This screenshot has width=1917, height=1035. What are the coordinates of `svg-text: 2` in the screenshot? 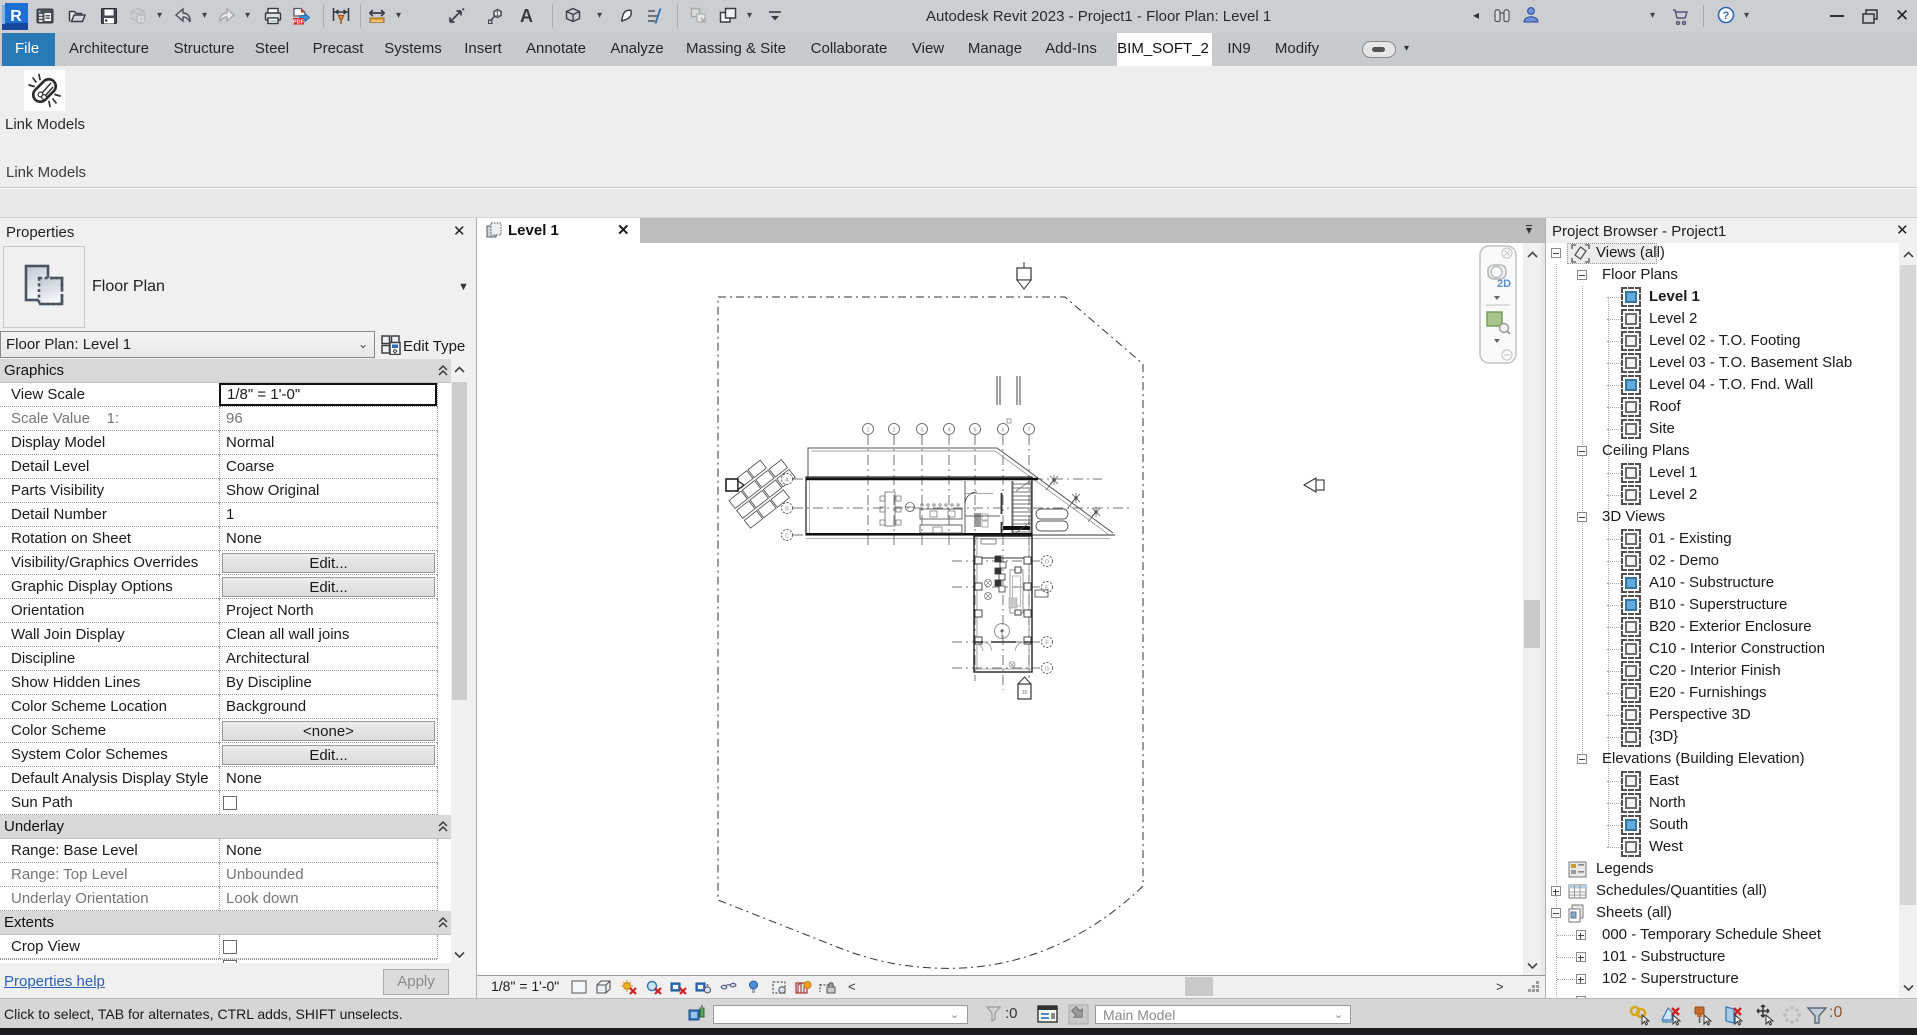 It's located at (893, 431).